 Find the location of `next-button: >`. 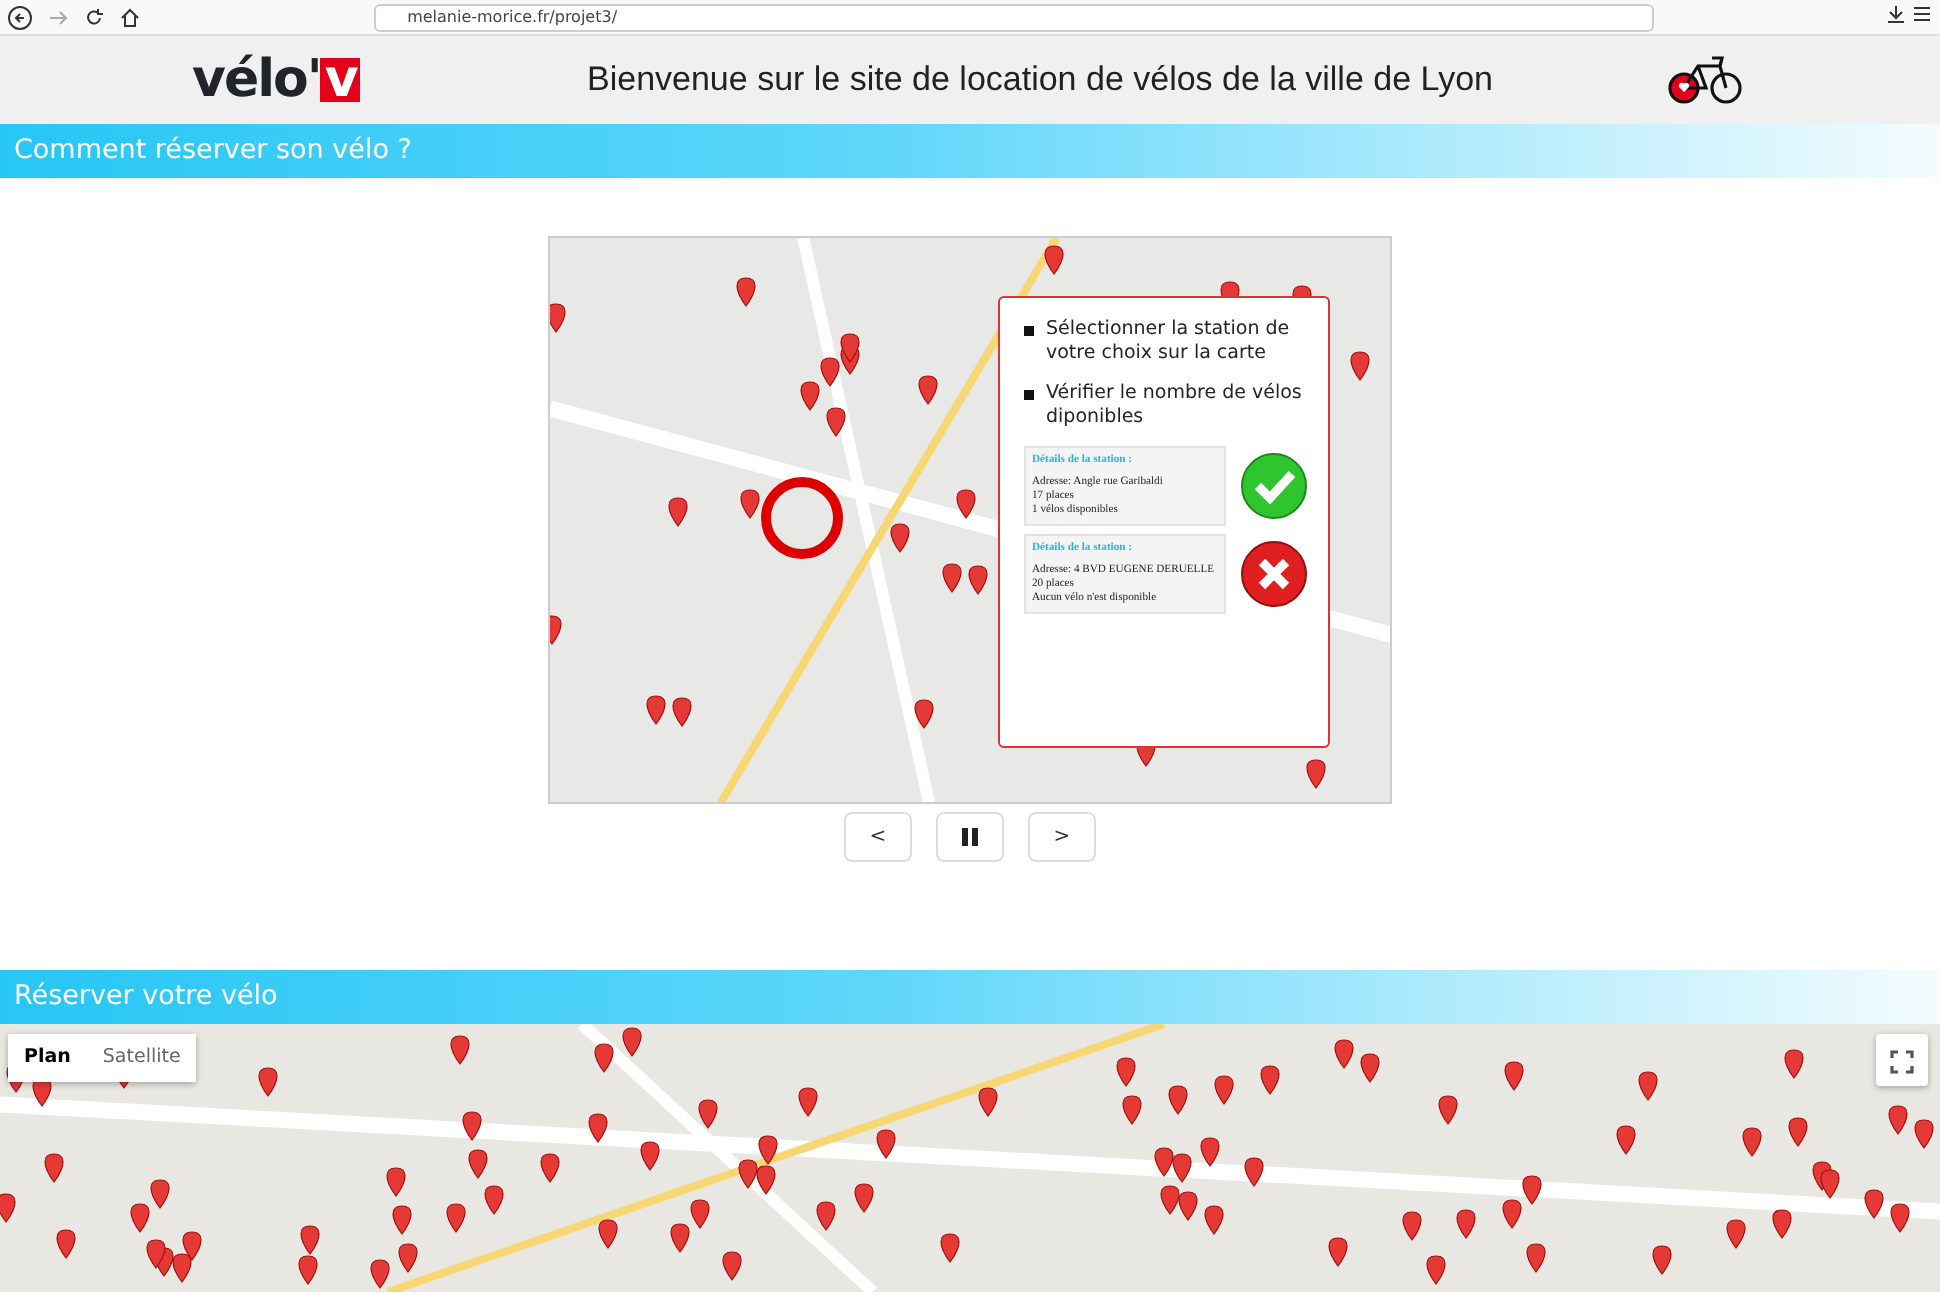

next-button: > is located at coordinates (1062, 837).